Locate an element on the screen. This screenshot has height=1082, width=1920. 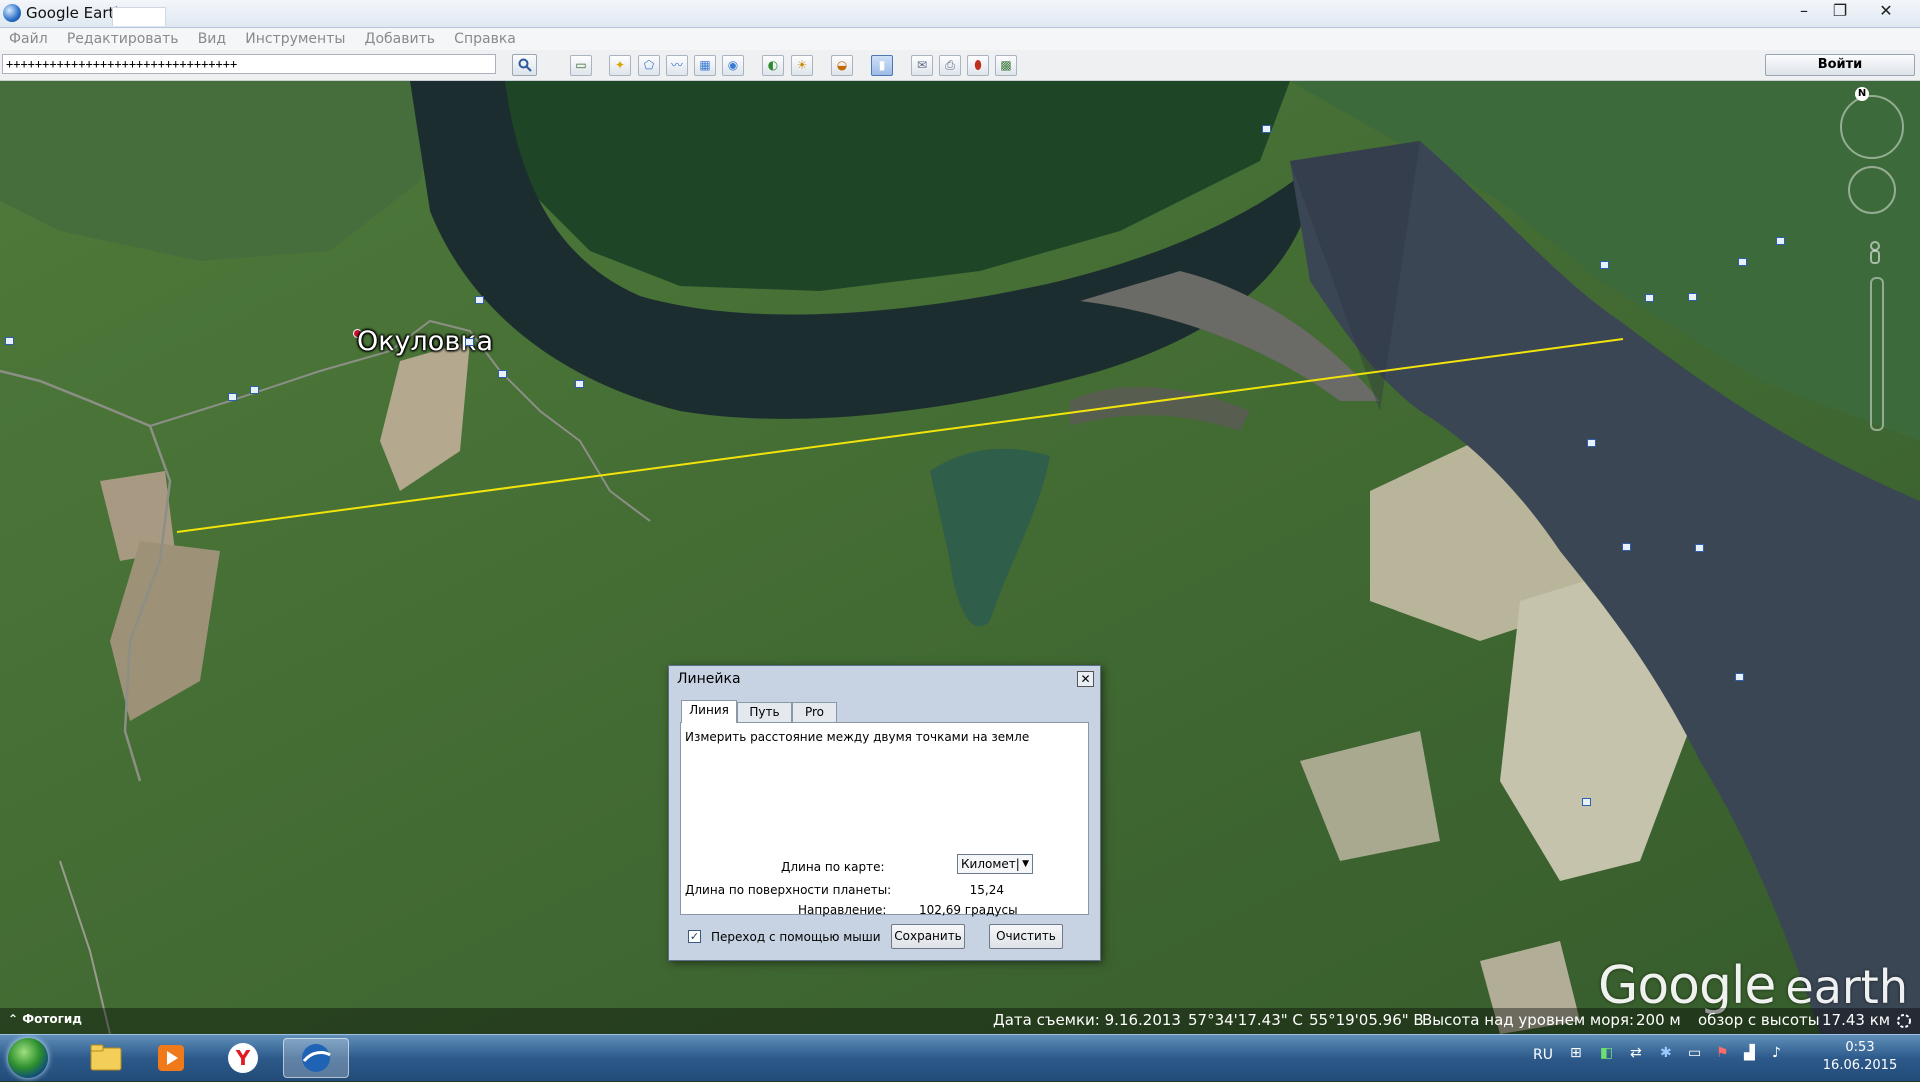
add-path-button: 〰 is located at coordinates (677, 65).